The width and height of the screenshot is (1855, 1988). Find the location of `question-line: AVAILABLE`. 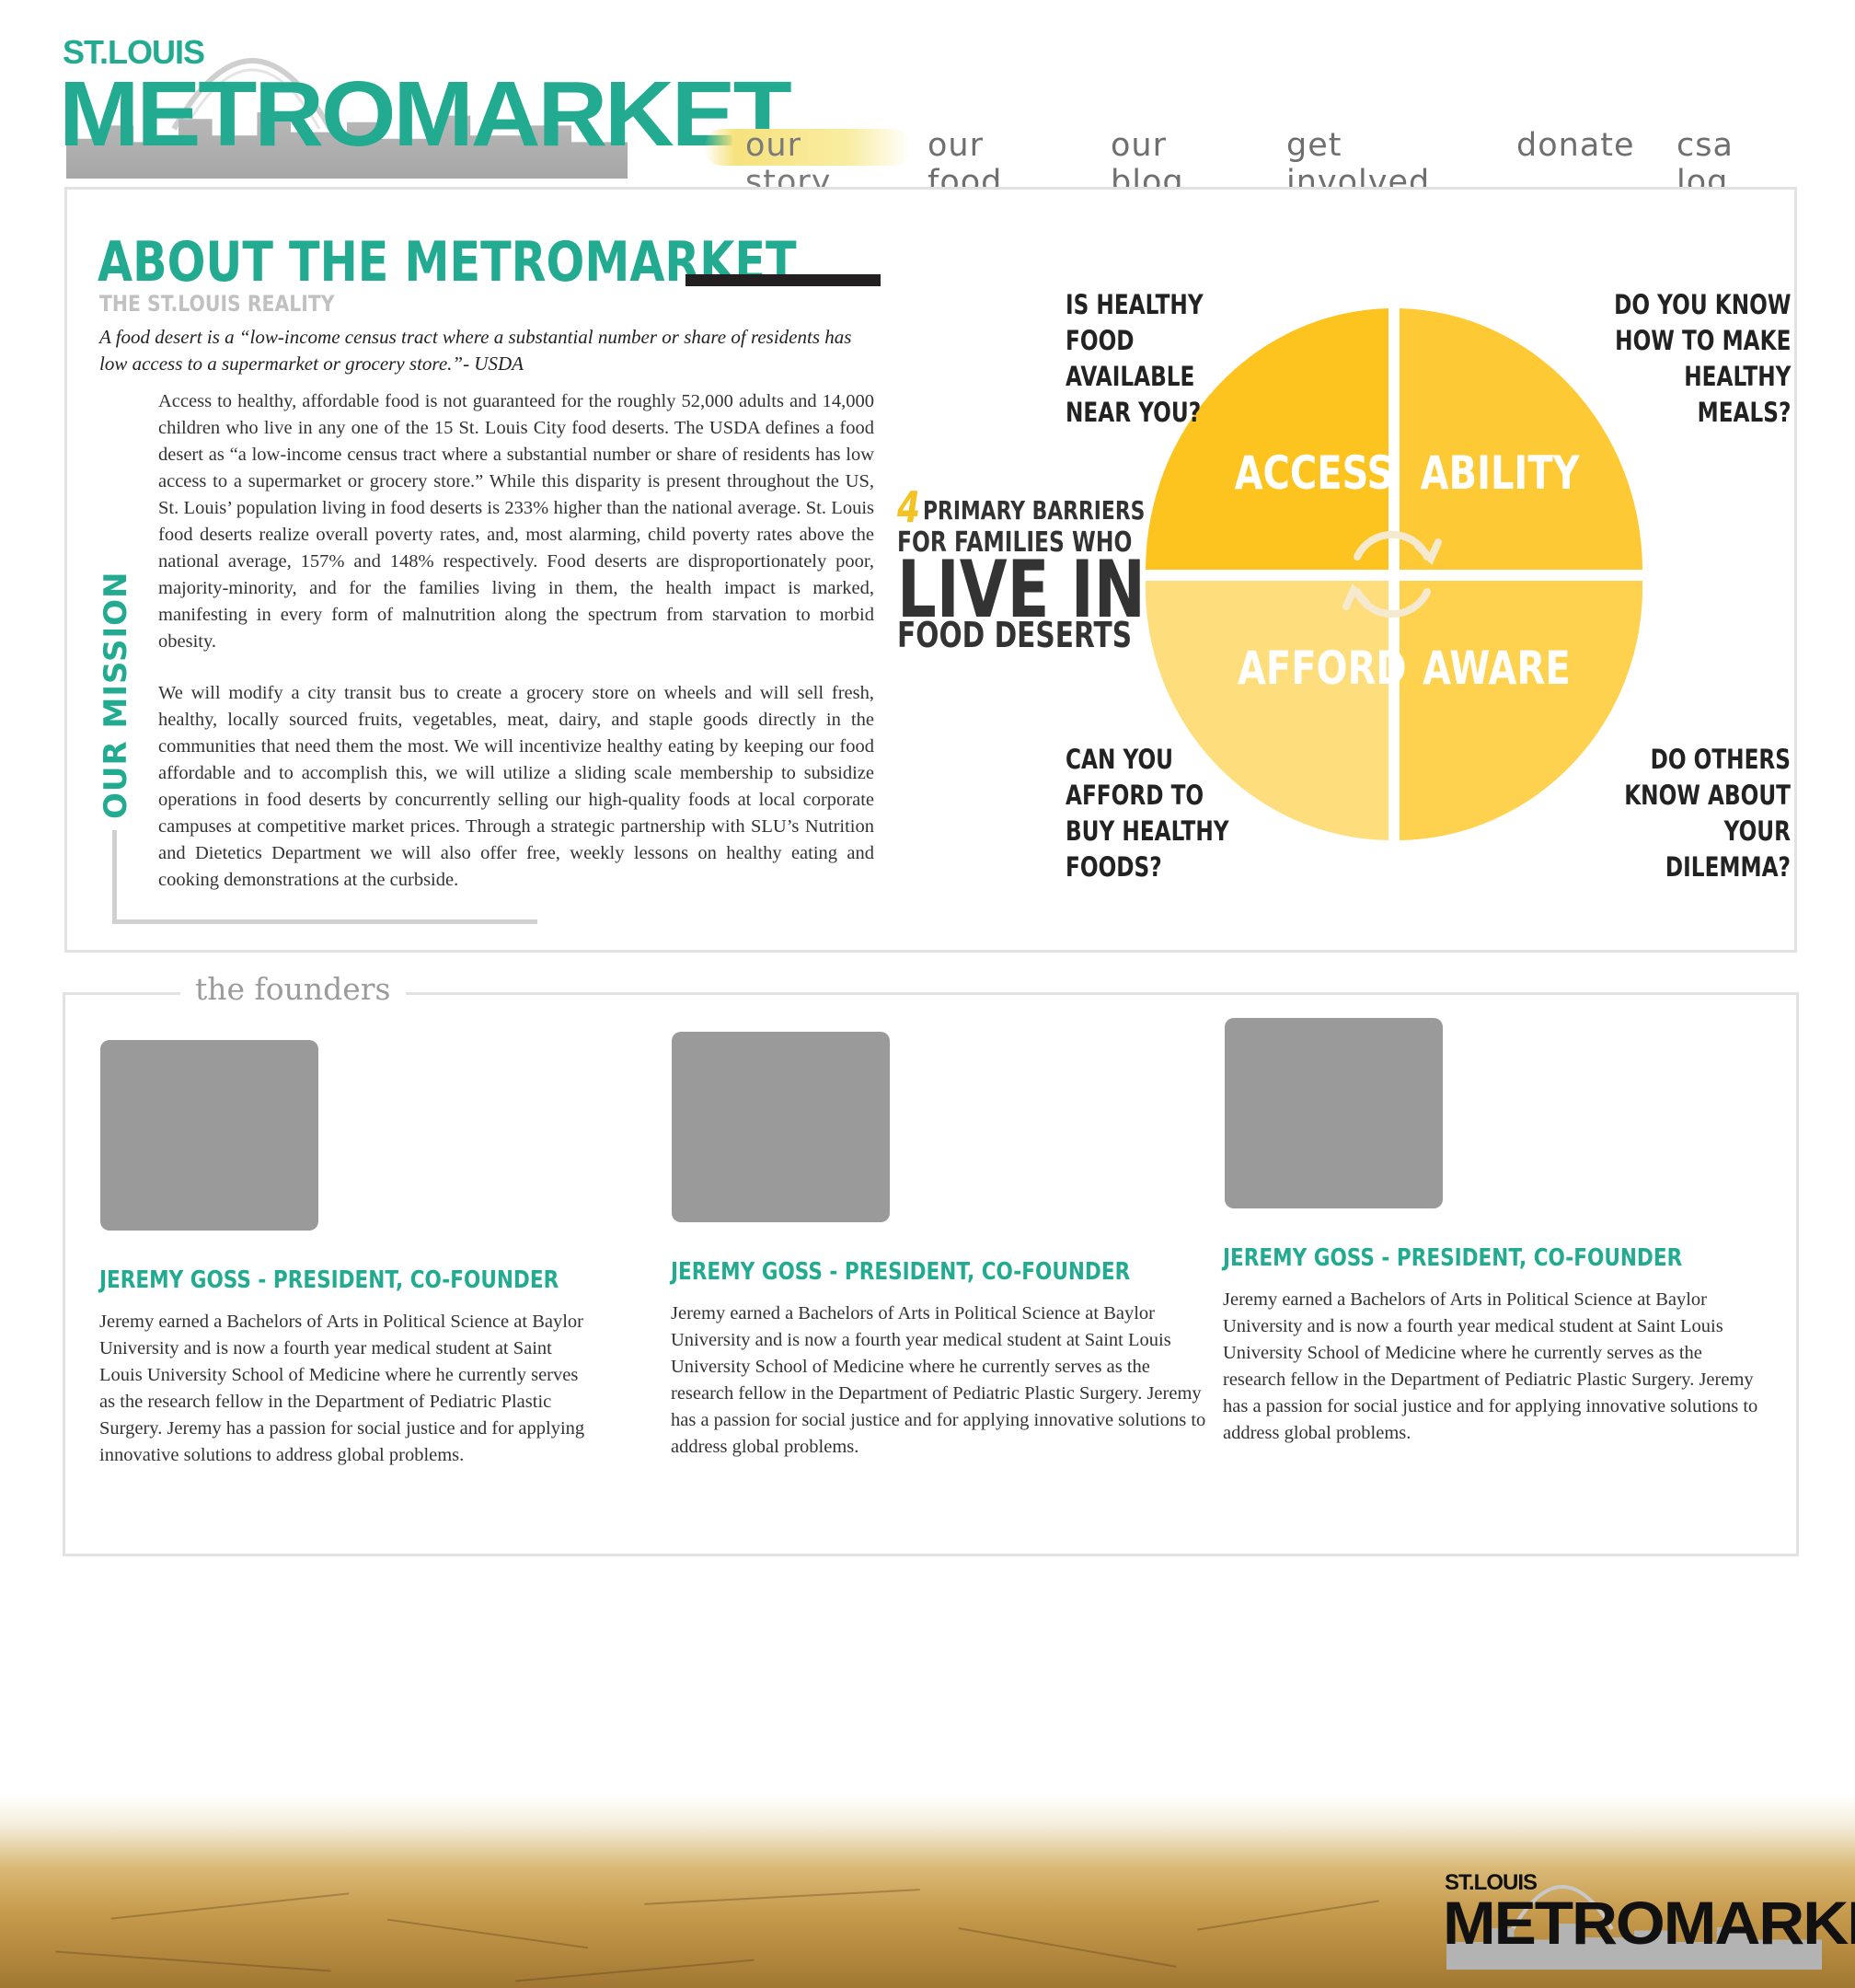

question-line: AVAILABLE is located at coordinates (1130, 376).